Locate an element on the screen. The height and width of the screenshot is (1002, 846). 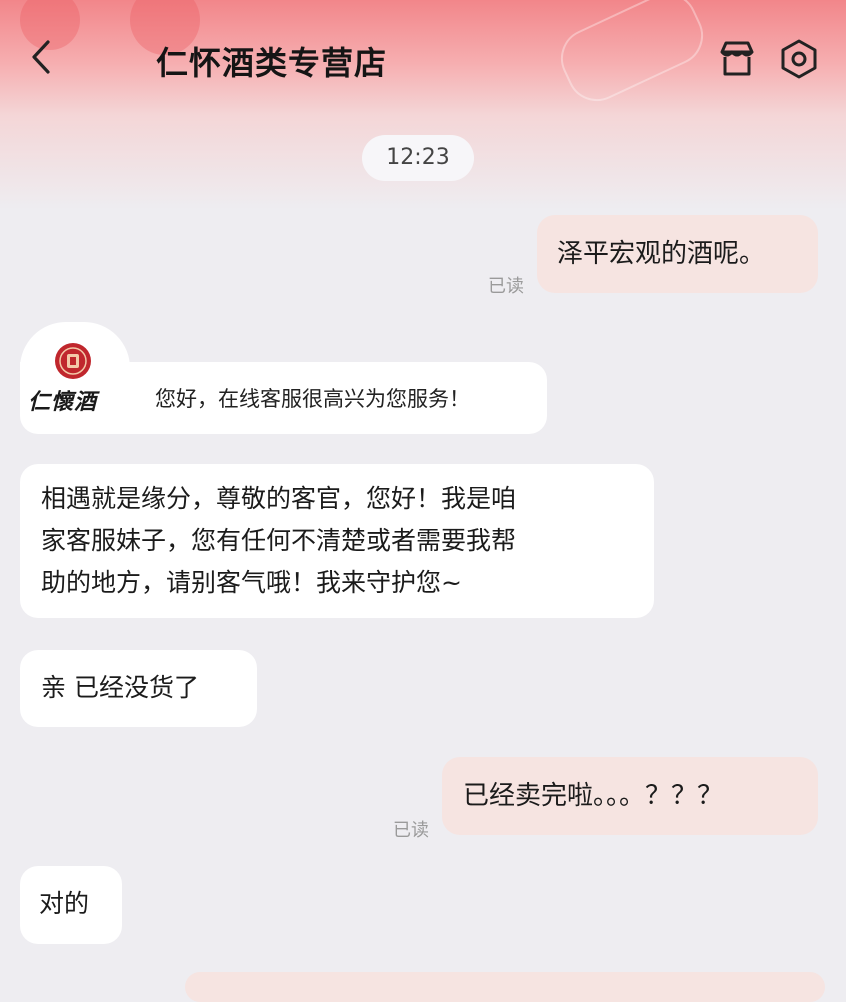
message-line: 助的地方，请别客气哦！我来守护您~ is located at coordinates (251, 582).